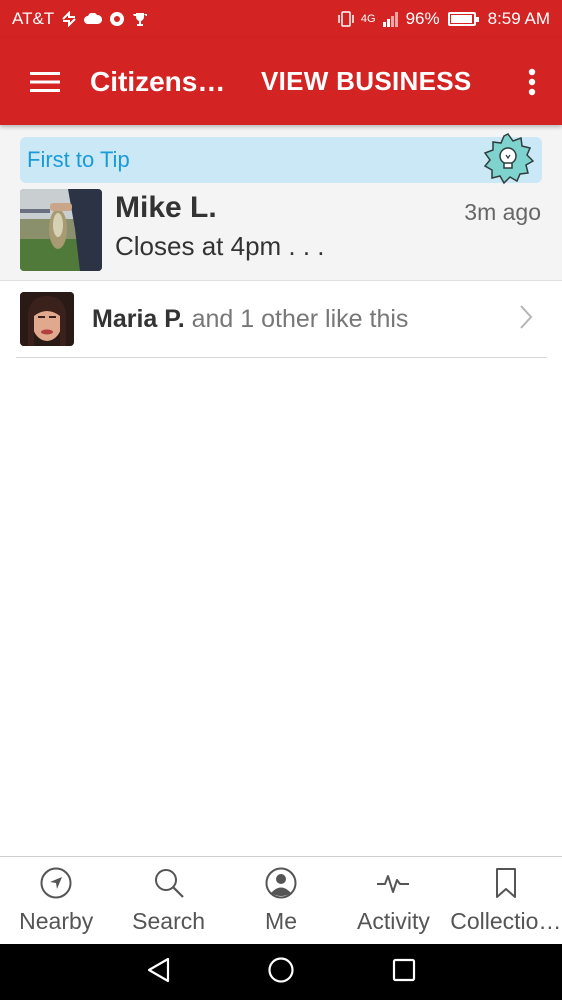  Describe the element at coordinates (506, 883) in the screenshot. I see `bookmark-icon` at that location.